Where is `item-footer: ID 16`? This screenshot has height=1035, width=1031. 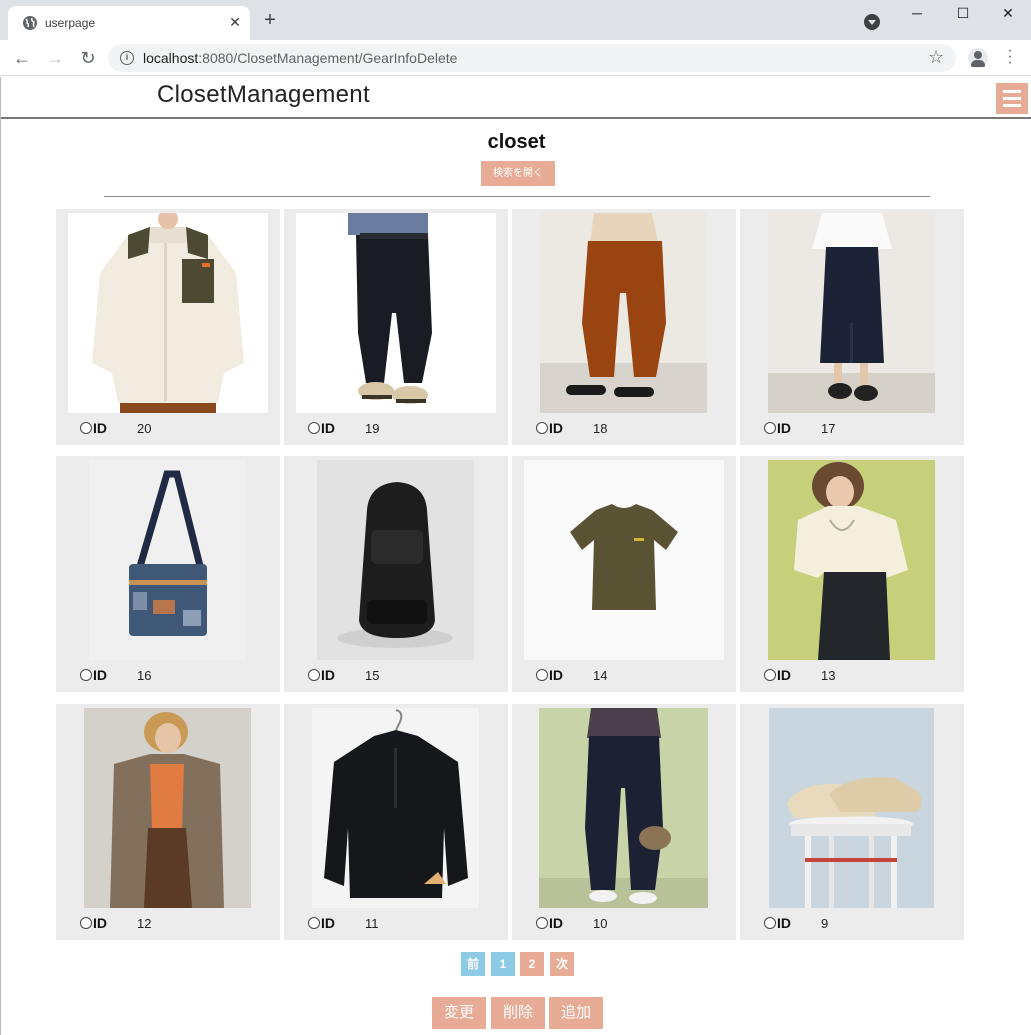
item-footer: ID 16 is located at coordinates (175, 676).